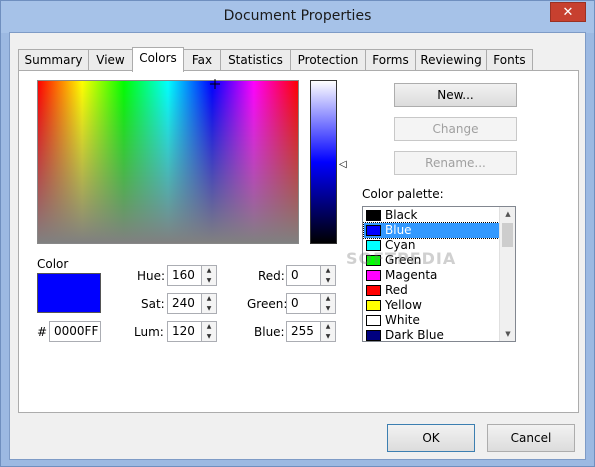  I want to click on palette-item-black: Black, so click(431, 215).